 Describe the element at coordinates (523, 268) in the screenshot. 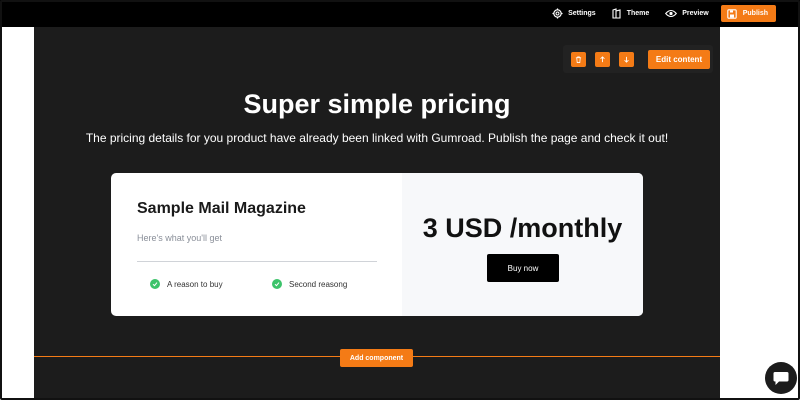

I see `buy-now-button: Buy now` at that location.